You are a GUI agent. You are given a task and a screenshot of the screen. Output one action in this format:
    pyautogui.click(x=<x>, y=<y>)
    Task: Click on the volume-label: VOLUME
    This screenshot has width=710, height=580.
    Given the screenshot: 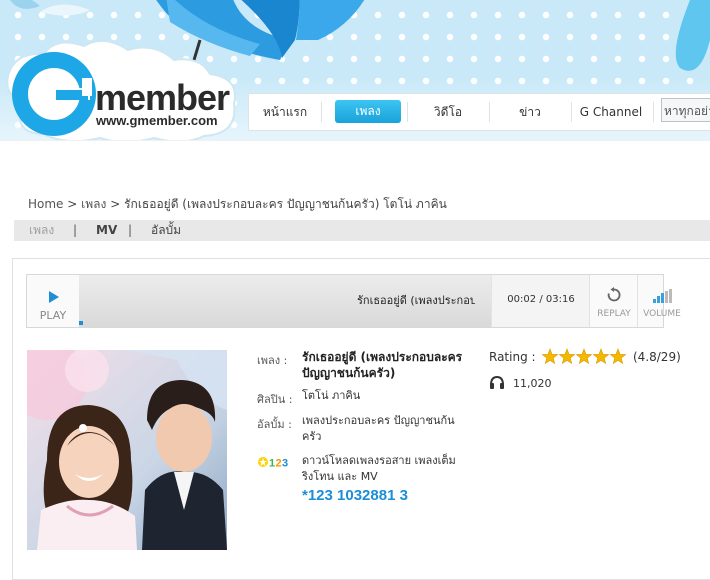 What is the action you would take?
    pyautogui.click(x=662, y=314)
    